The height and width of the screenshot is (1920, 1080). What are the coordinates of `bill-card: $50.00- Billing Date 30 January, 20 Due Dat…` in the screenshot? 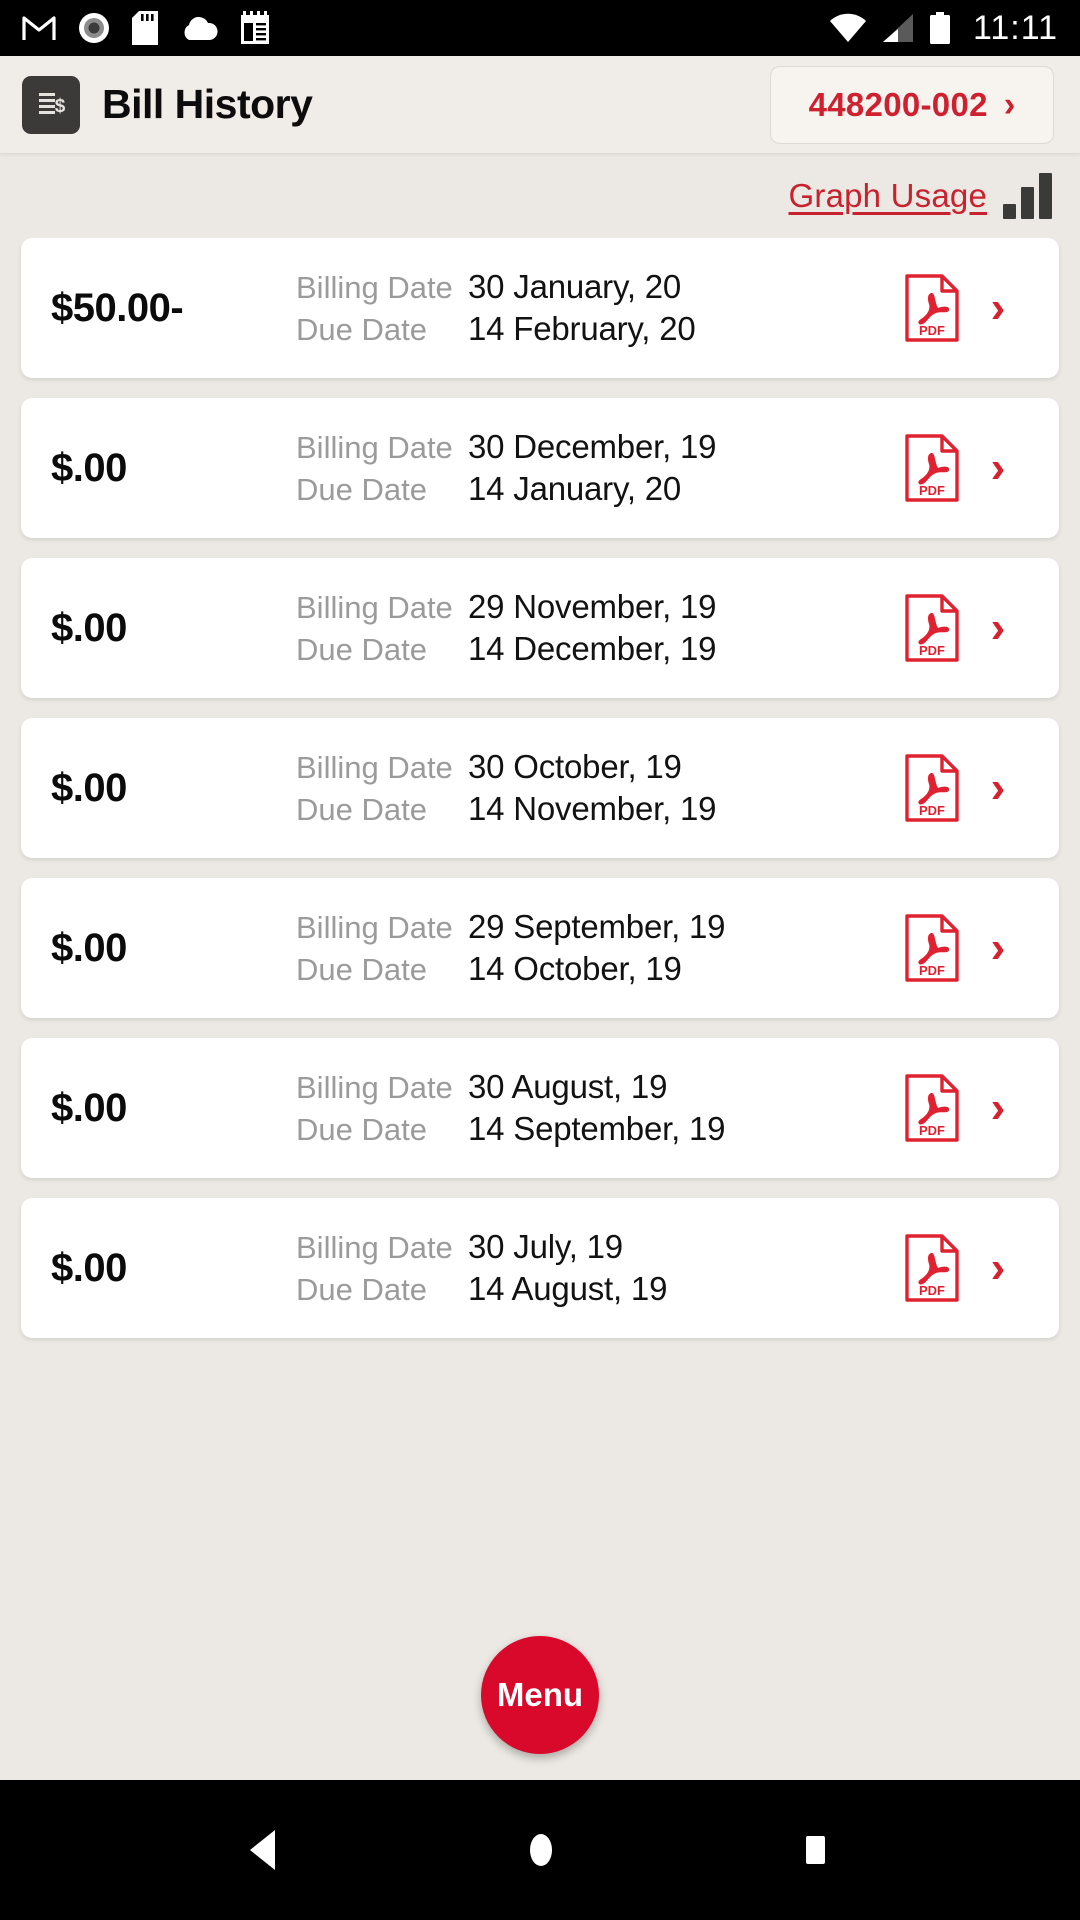 It's located at (540, 308).